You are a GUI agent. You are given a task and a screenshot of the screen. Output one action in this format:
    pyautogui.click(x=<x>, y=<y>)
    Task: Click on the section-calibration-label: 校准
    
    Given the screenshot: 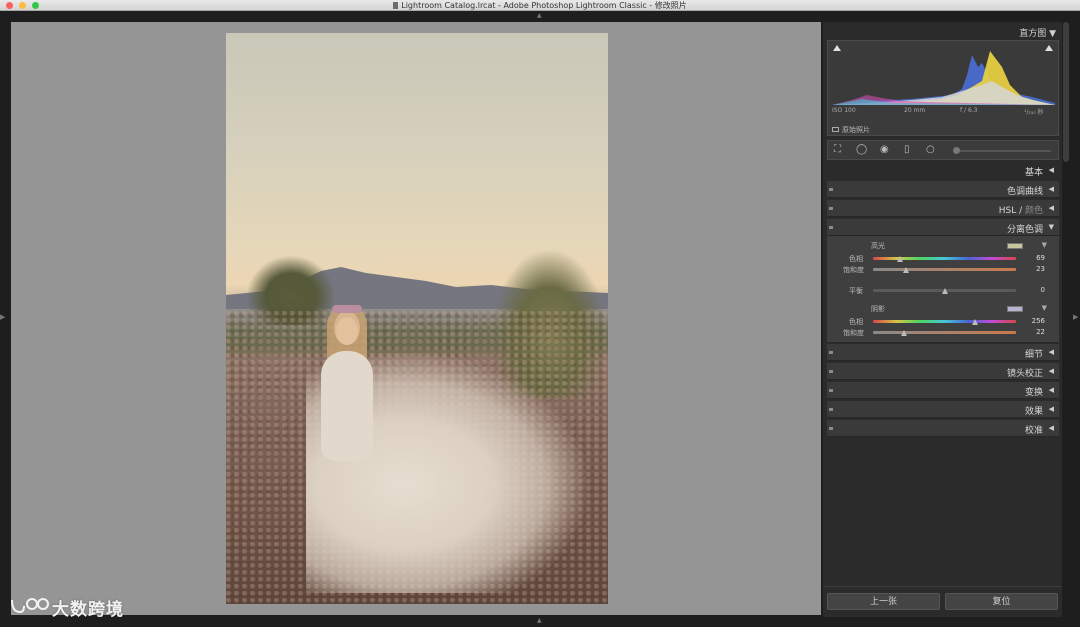 What is the action you would take?
    pyautogui.click(x=1033, y=431)
    